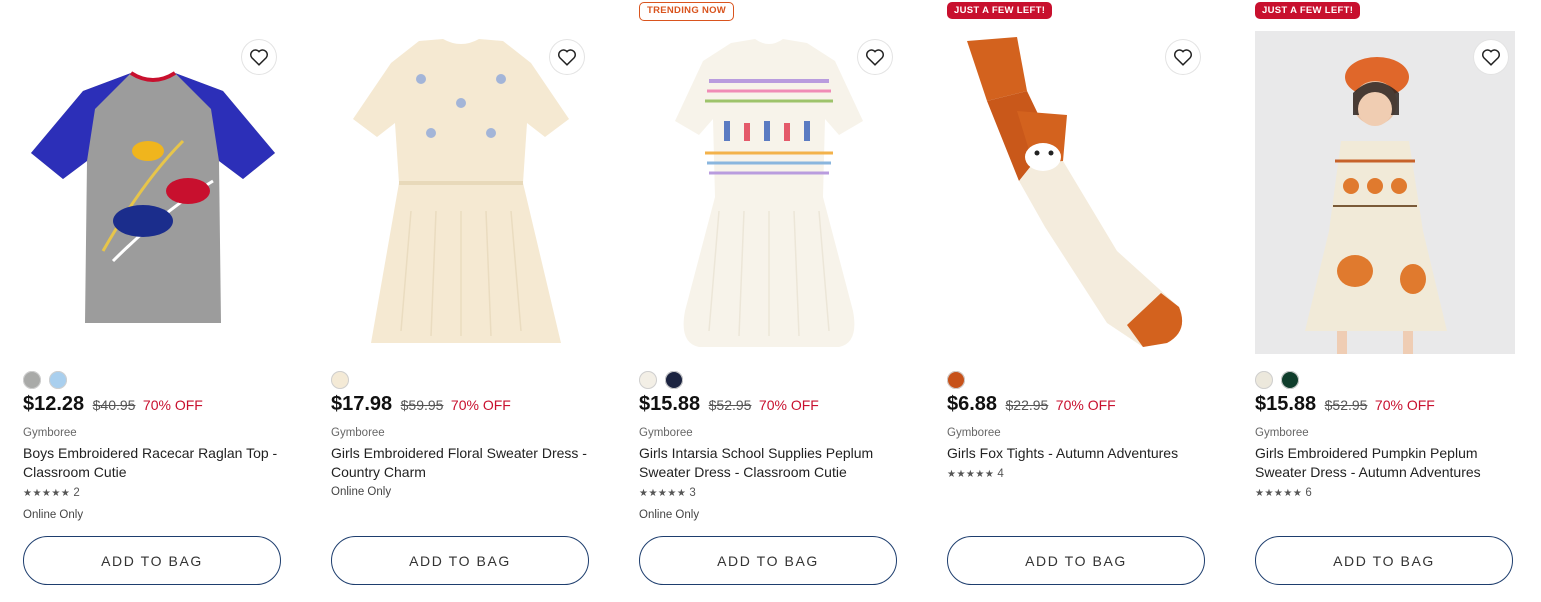  I want to click on price-row: $12.28 $40.95 70% OFF, so click(113, 404).